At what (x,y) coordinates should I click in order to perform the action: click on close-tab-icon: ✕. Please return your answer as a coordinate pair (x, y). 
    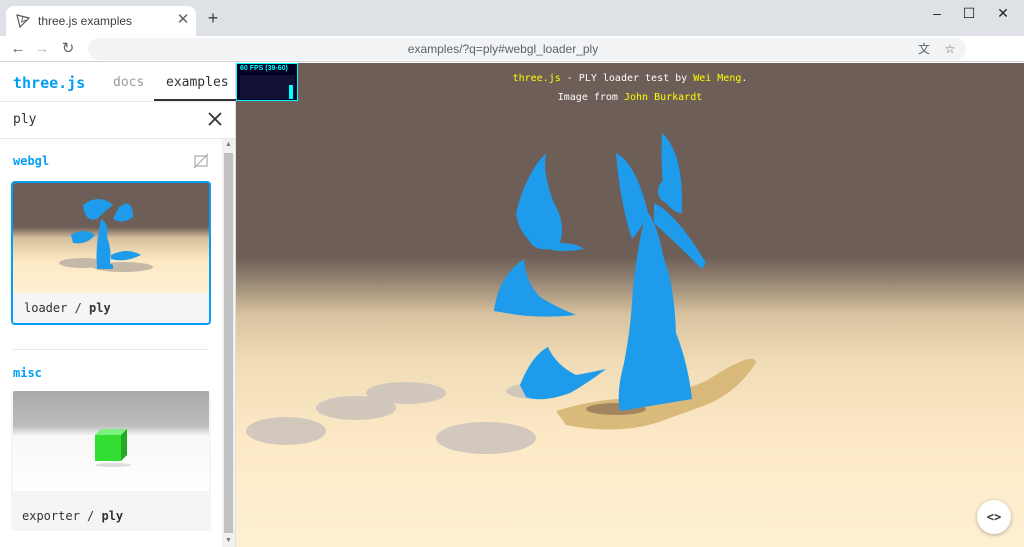
    Looking at the image, I should click on (183, 20).